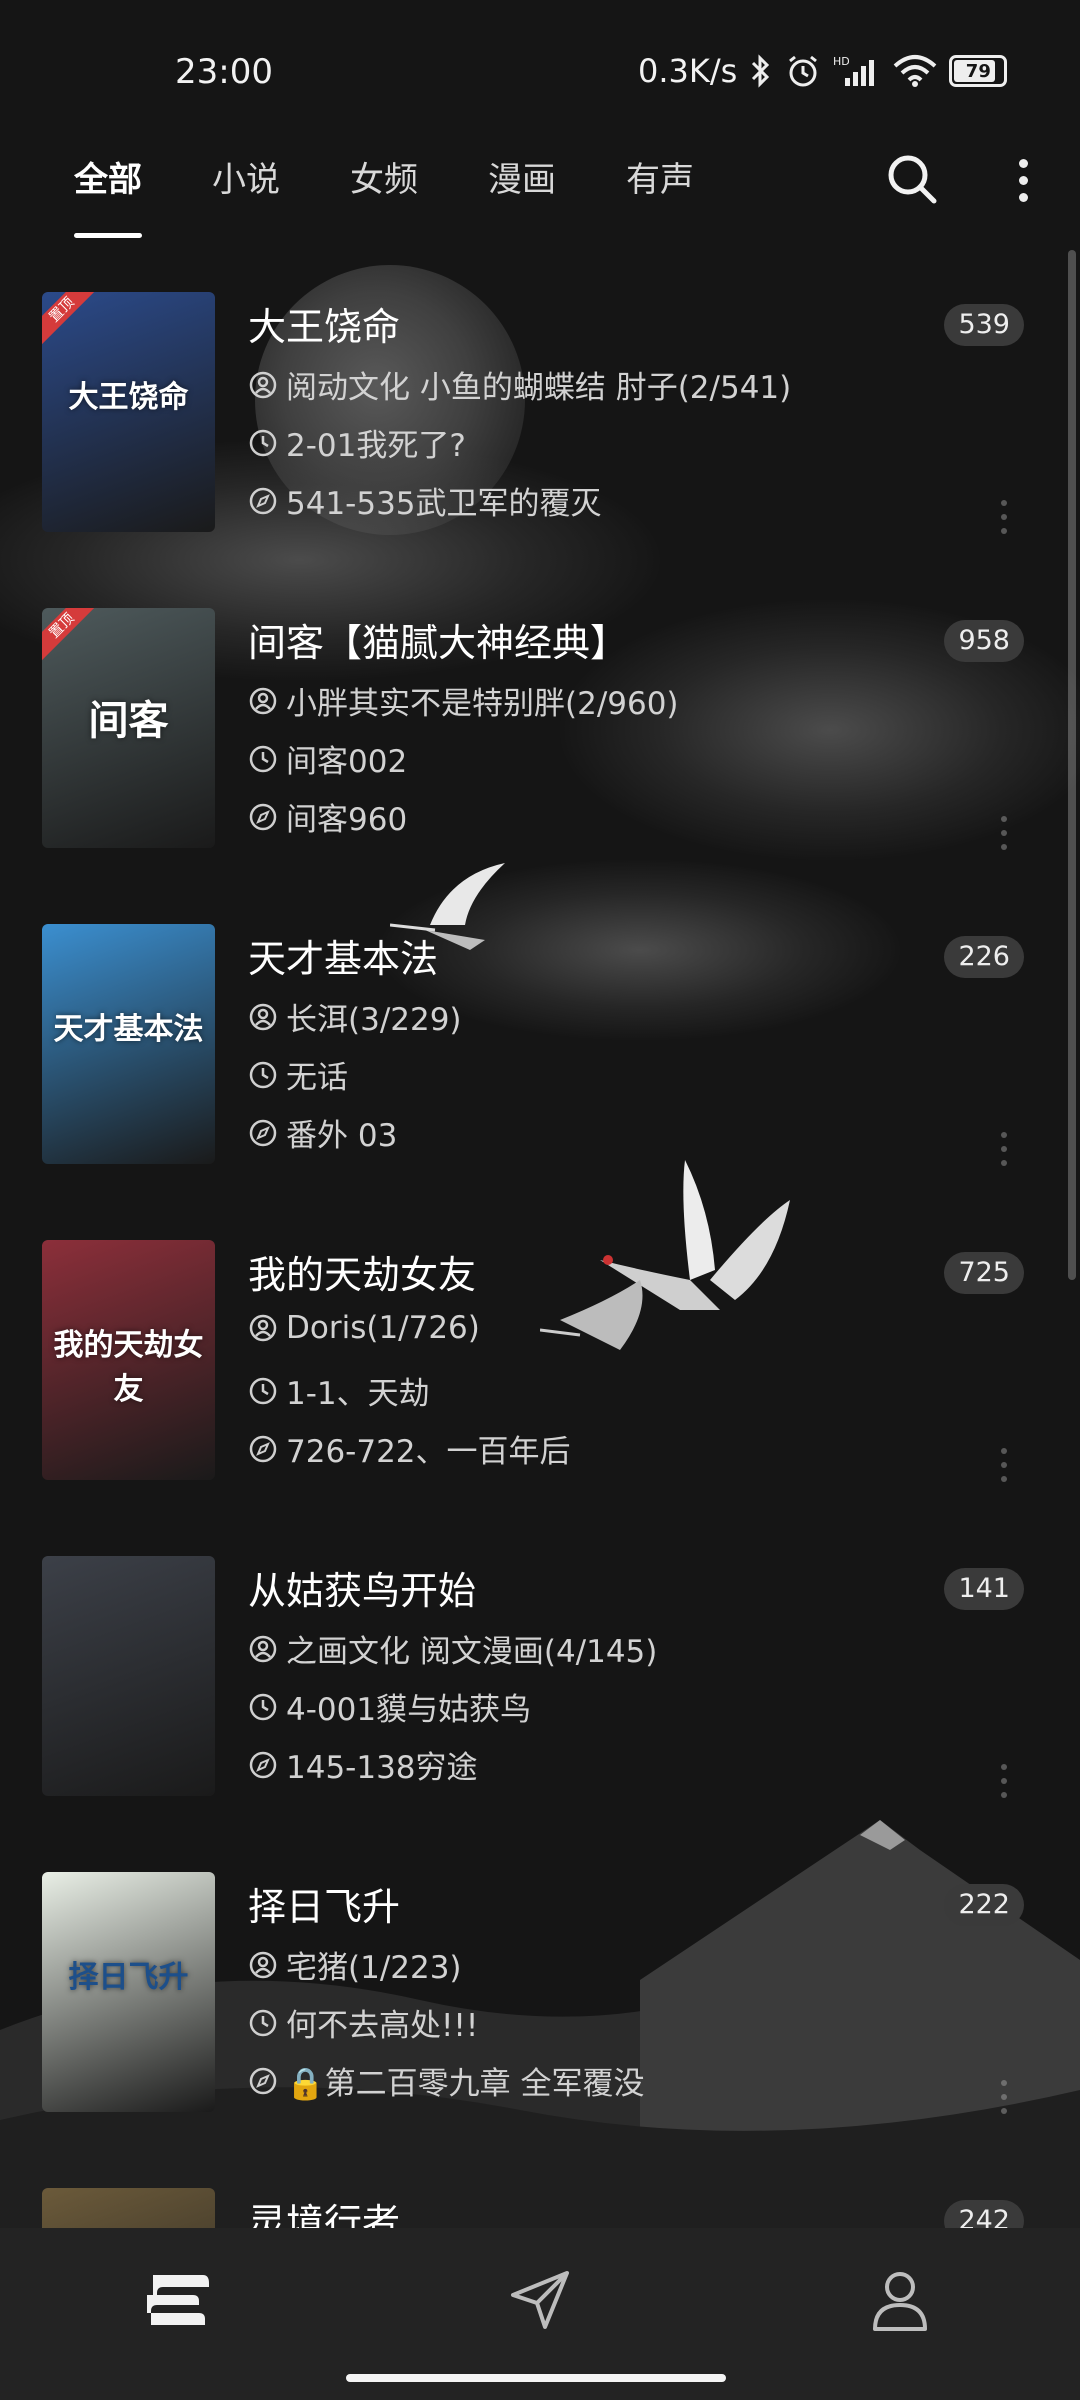 This screenshot has width=1080, height=2400. Describe the element at coordinates (688, 71) in the screenshot. I see `network-speed: 0.3K/s` at that location.